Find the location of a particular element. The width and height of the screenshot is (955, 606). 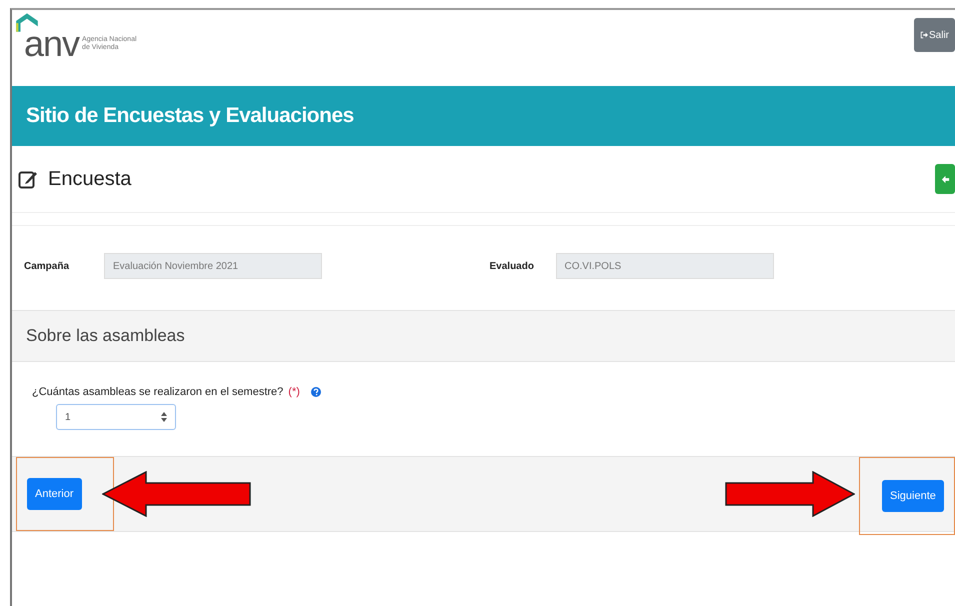

question-label: ¿Cuántas asambleas se realizaron en el semestre? is located at coordinates (158, 392).